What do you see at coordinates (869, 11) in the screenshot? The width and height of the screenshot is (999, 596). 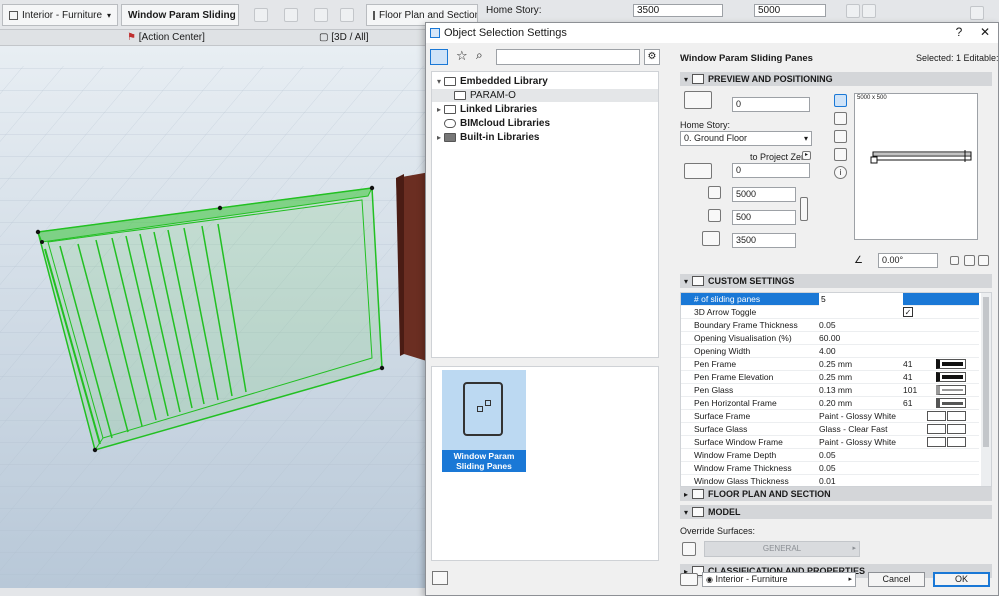 I see `close-small-icon` at bounding box center [869, 11].